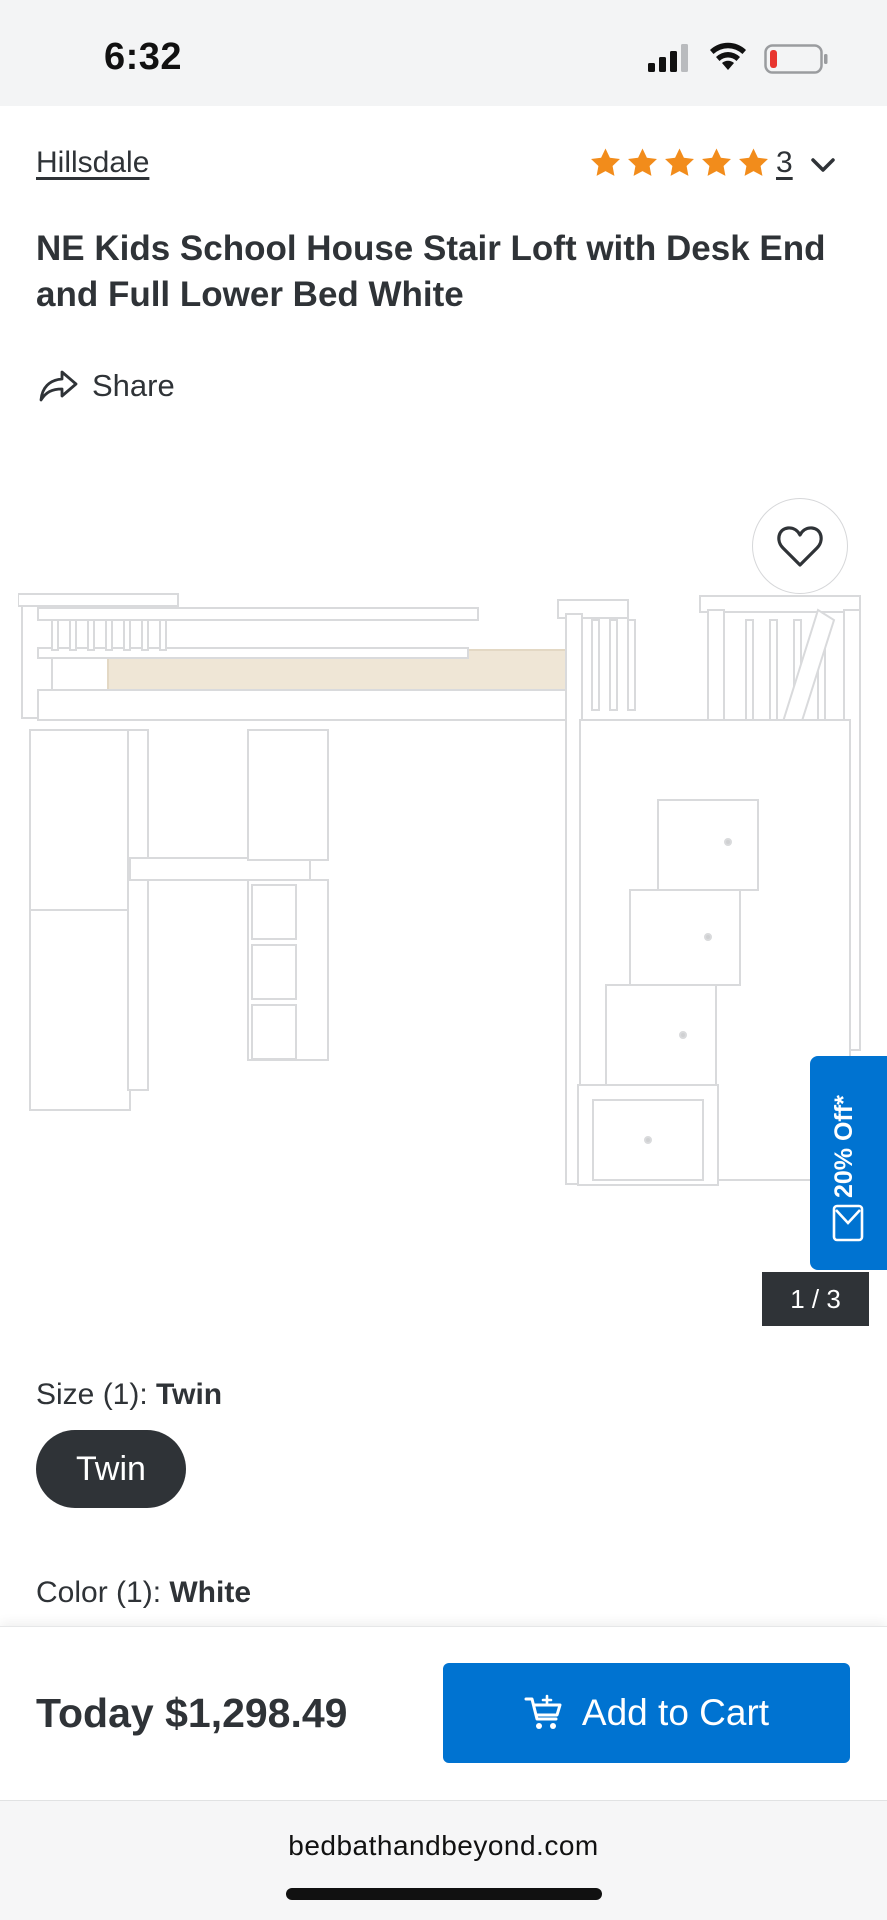 The width and height of the screenshot is (887, 1920). I want to click on promo-text: 20% Off*, so click(844, 1146).